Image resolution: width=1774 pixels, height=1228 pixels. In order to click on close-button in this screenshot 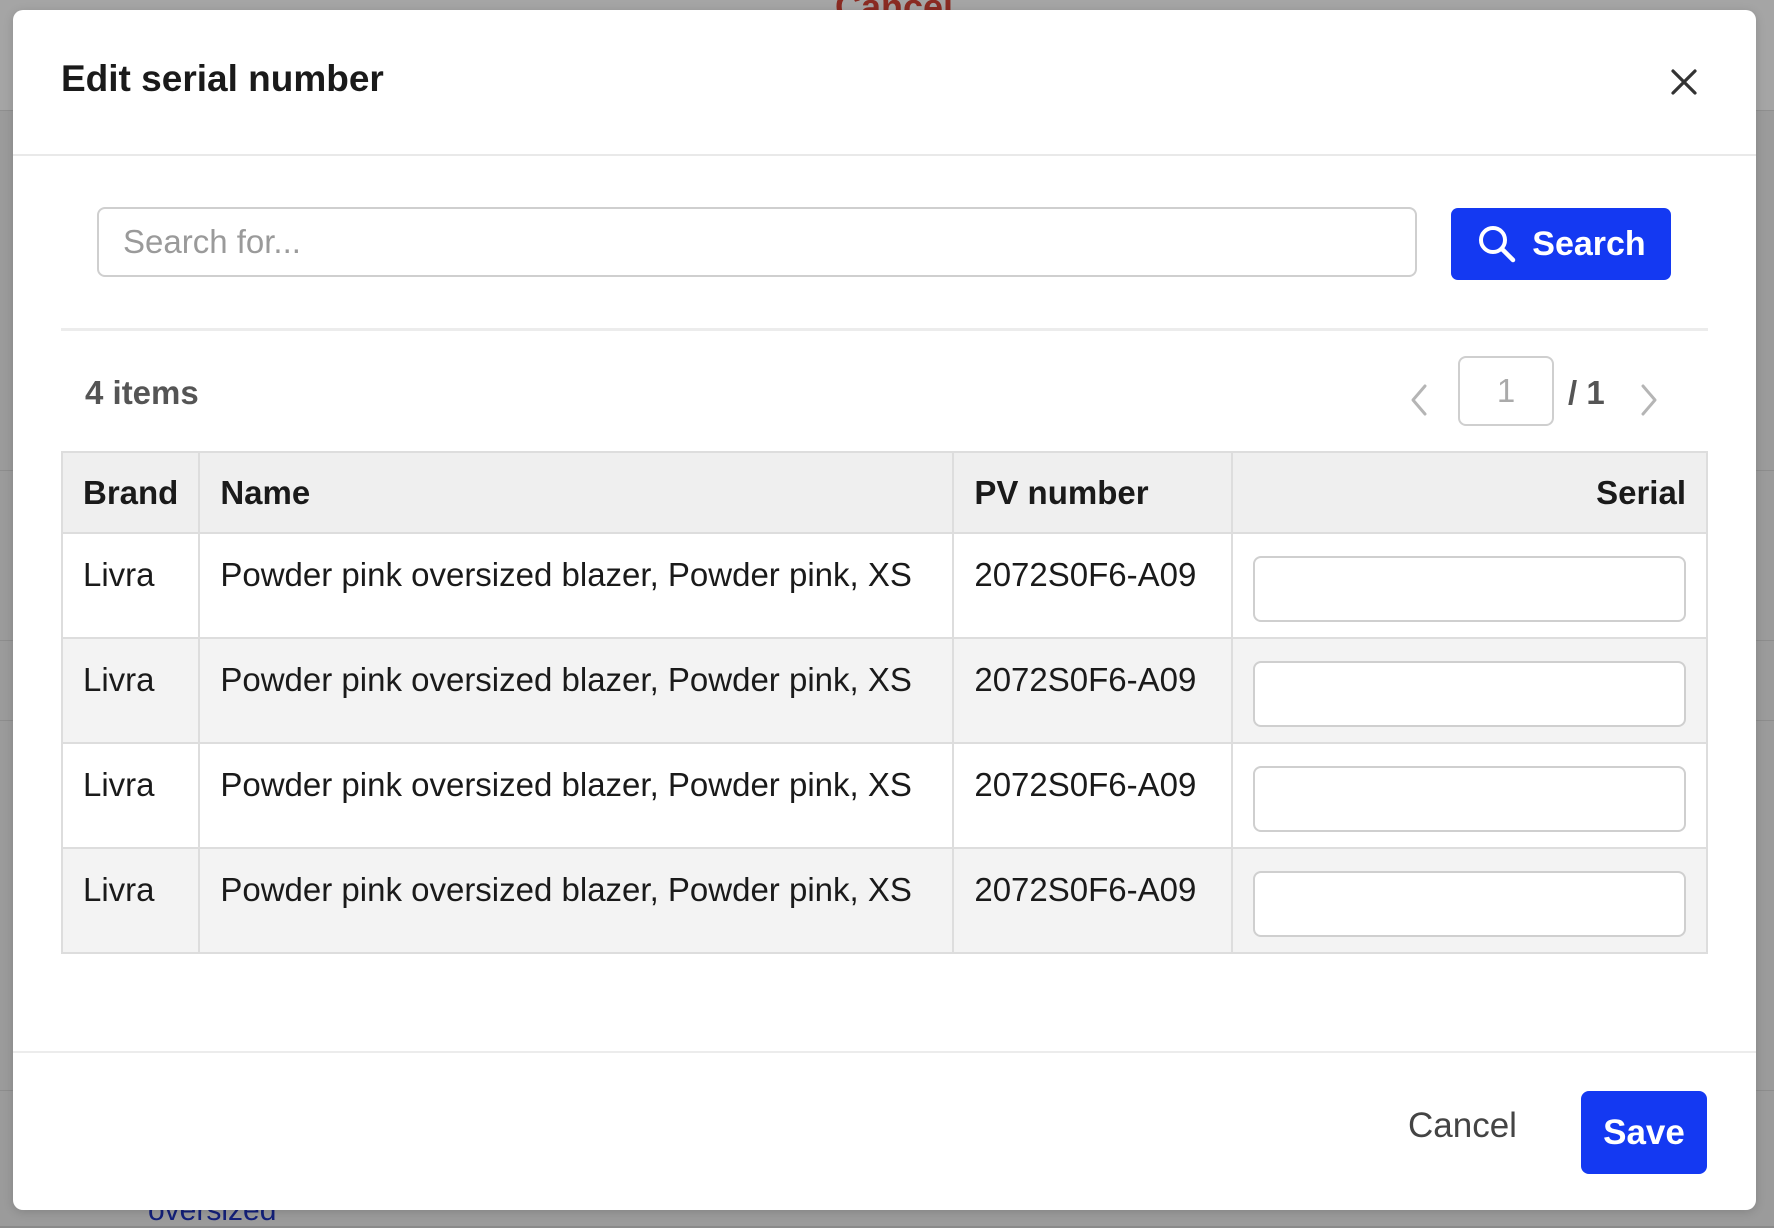, I will do `click(1684, 82)`.